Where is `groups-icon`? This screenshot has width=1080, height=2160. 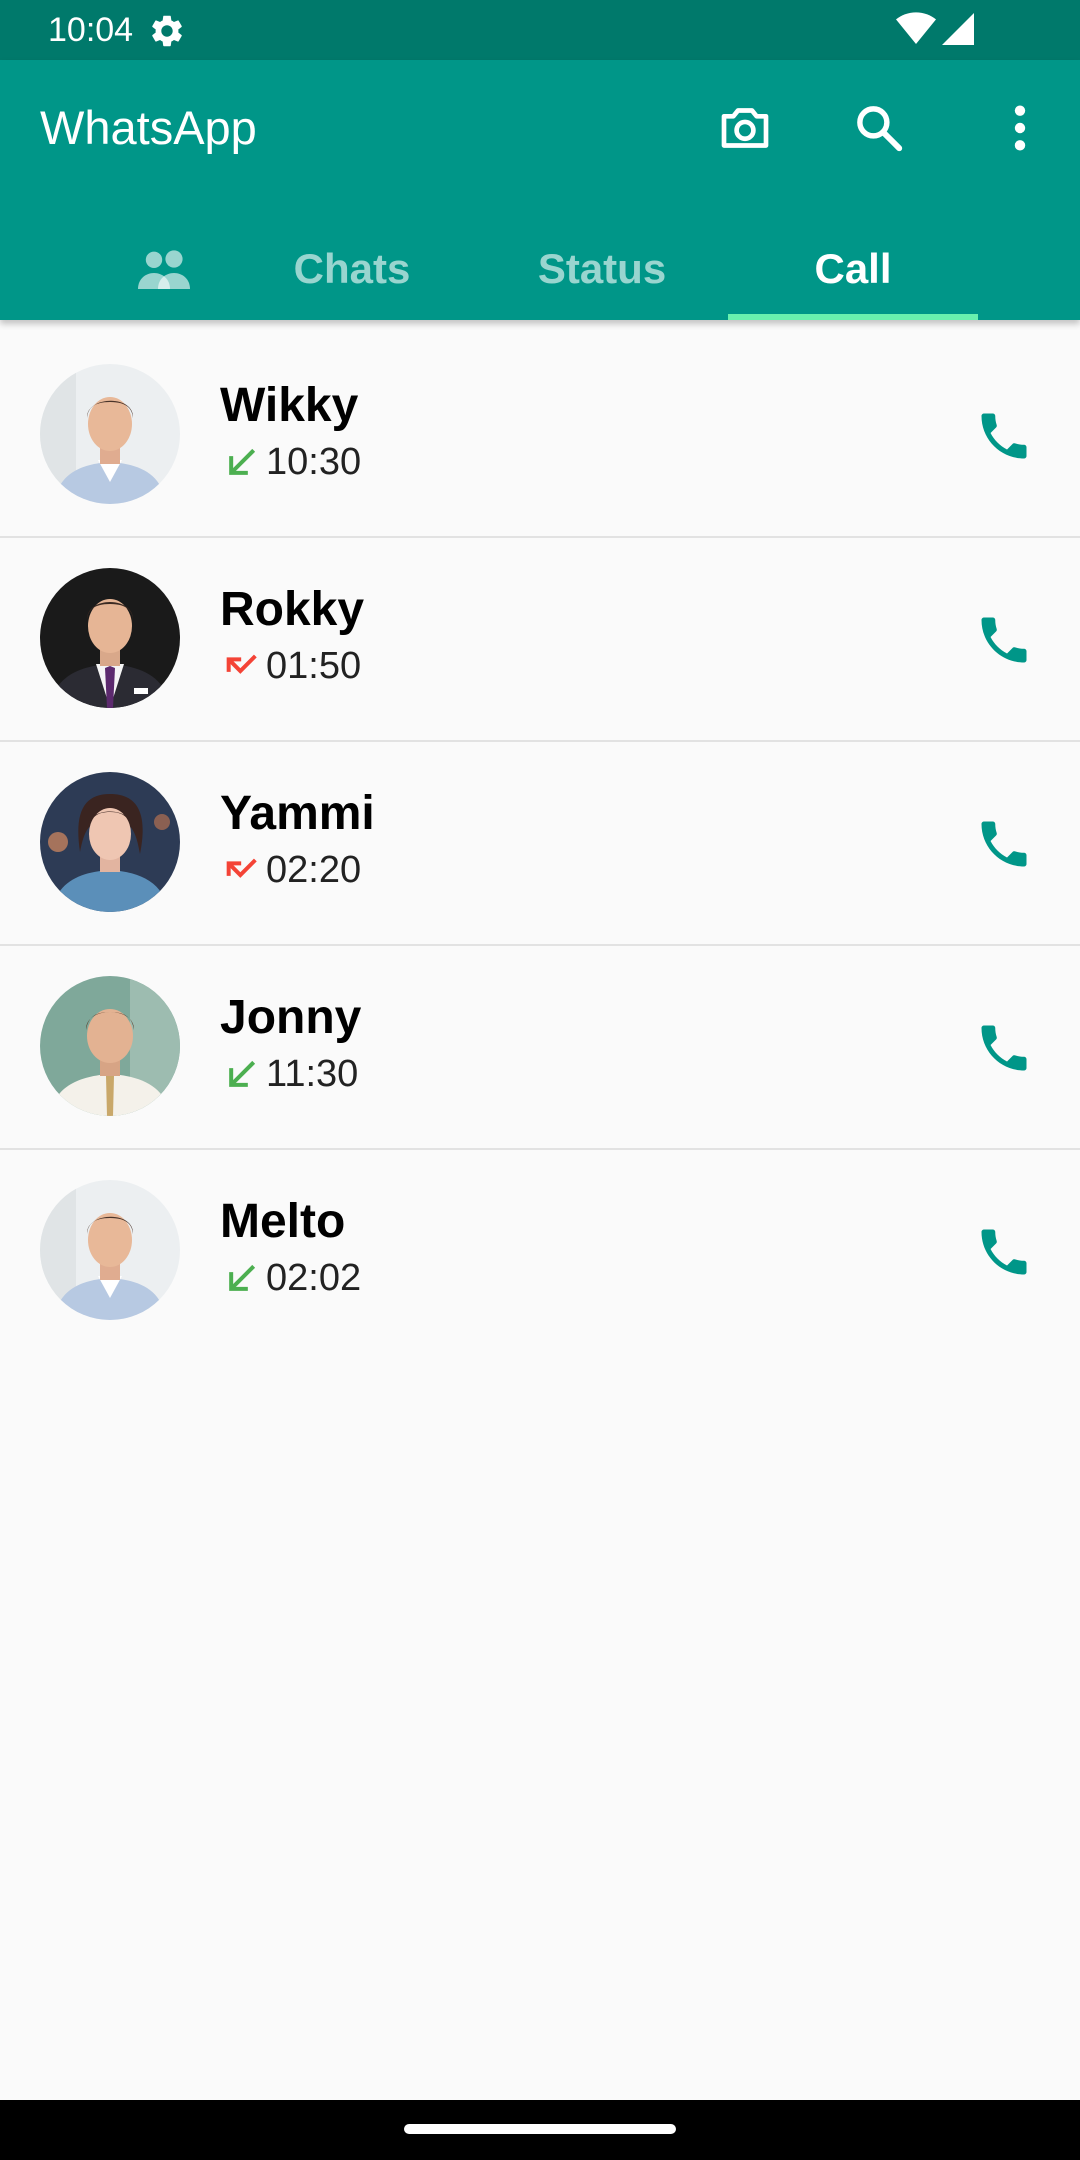
groups-icon is located at coordinates (164, 269).